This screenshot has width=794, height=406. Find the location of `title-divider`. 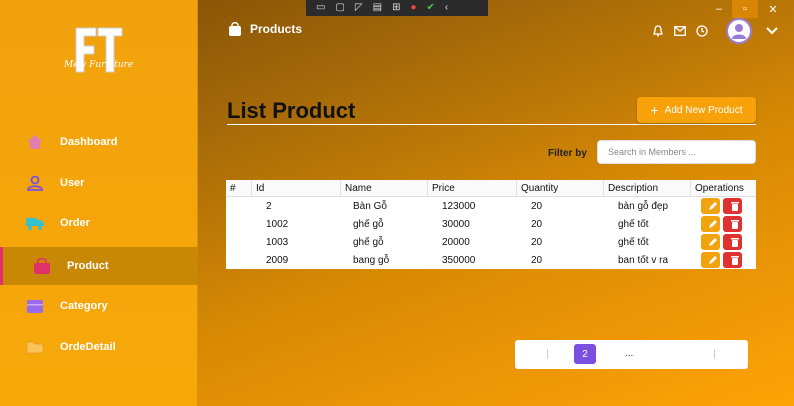

title-divider is located at coordinates (491, 124).